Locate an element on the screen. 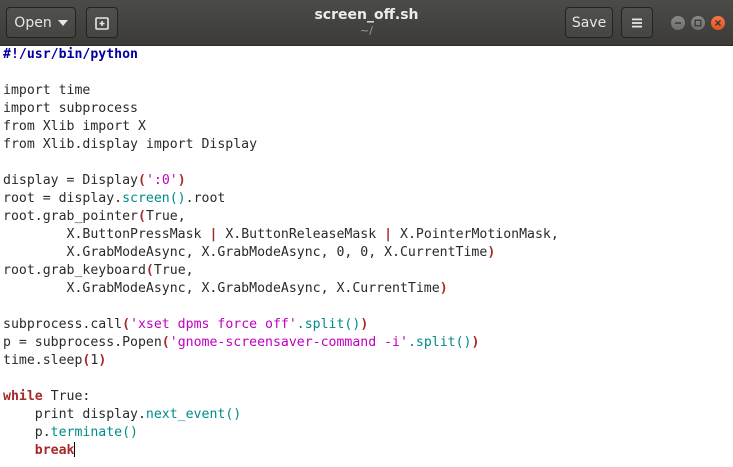  window-title-area: screen_off.sh ~/ is located at coordinates (366, 22).